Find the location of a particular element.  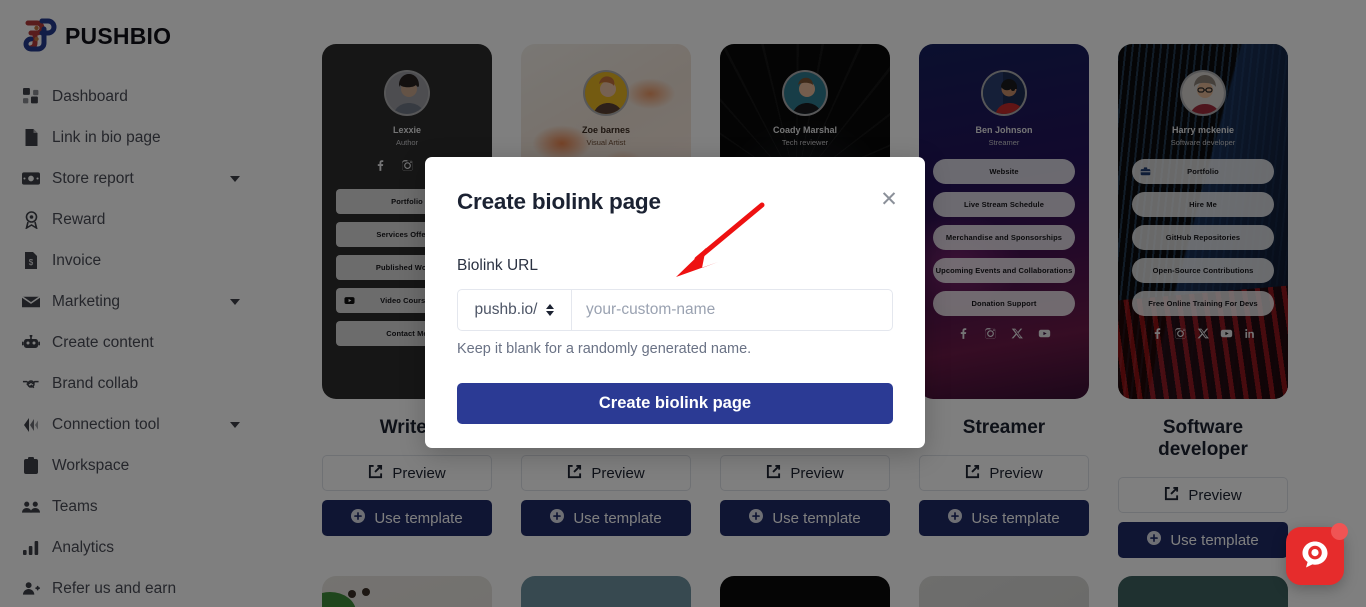

biolink-url-row: pushb.io/ is located at coordinates (675, 310).